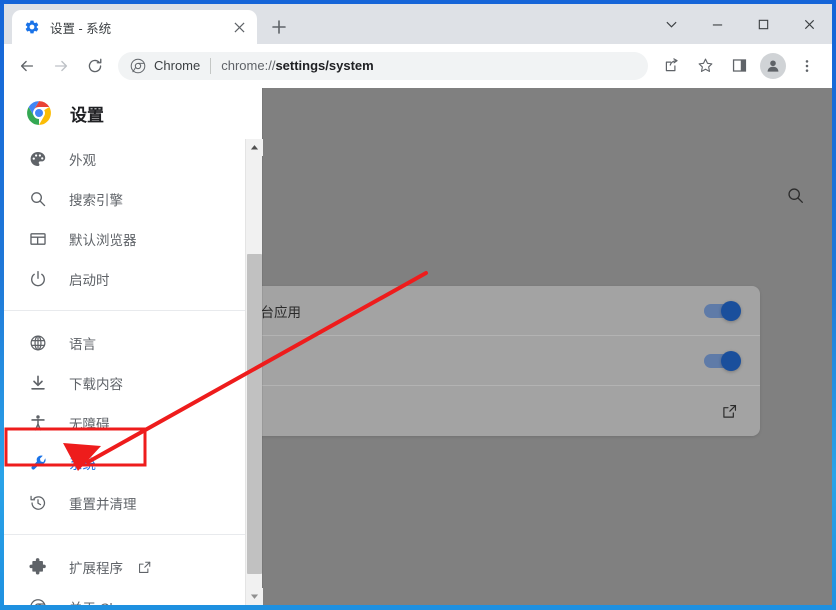  I want to click on window-controls, so click(740, 24).